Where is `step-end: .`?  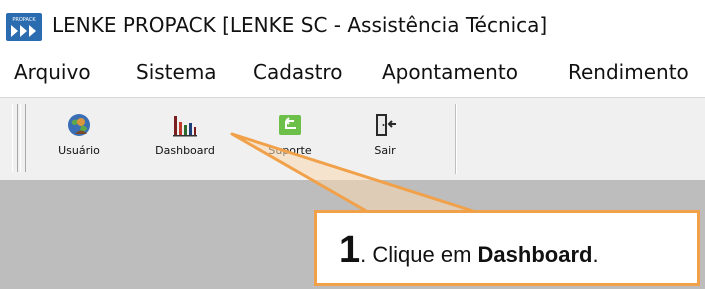 step-end: . is located at coordinates (595, 254).